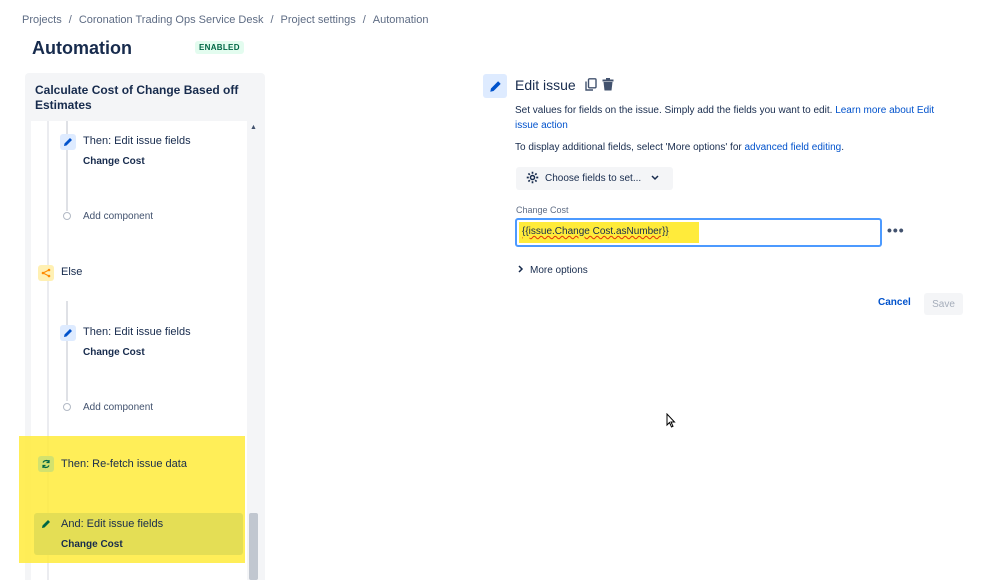 The image size is (999, 580). What do you see at coordinates (124, 464) in the screenshot?
I see `component-label: Then: Re-fetch issue data` at bounding box center [124, 464].